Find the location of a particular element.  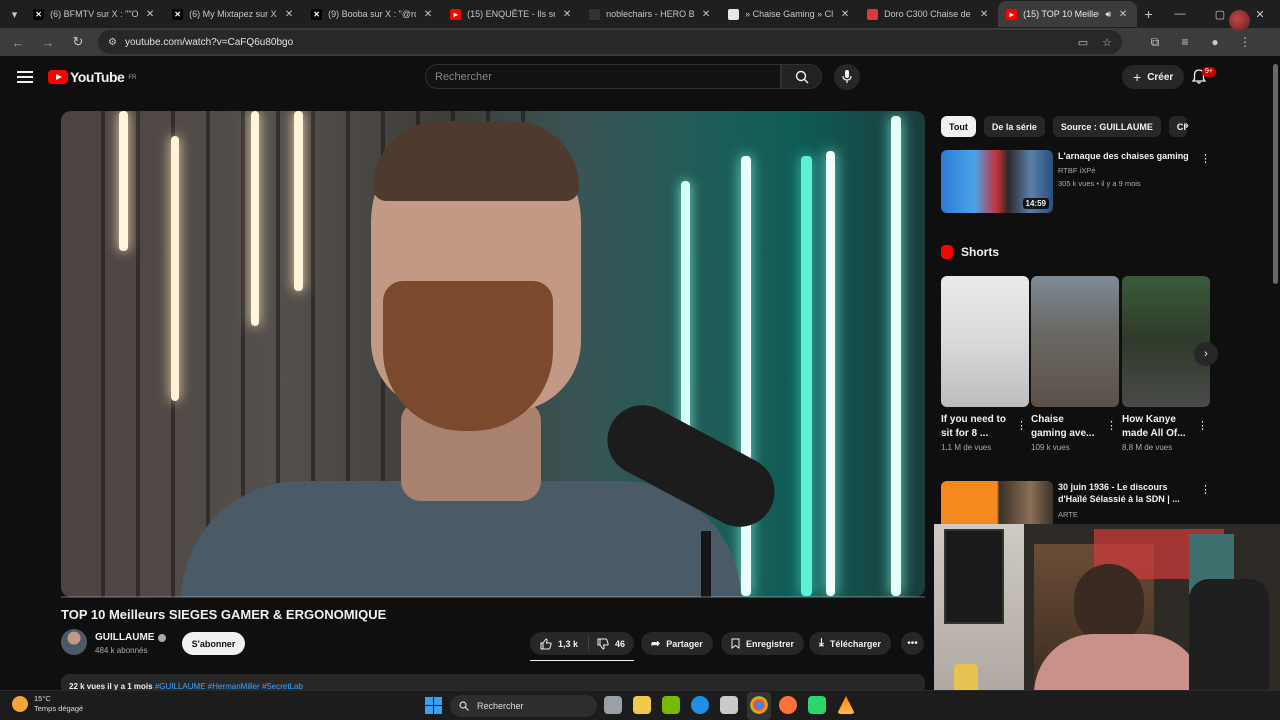

recommendation-thumbnail is located at coordinates (997, 503).